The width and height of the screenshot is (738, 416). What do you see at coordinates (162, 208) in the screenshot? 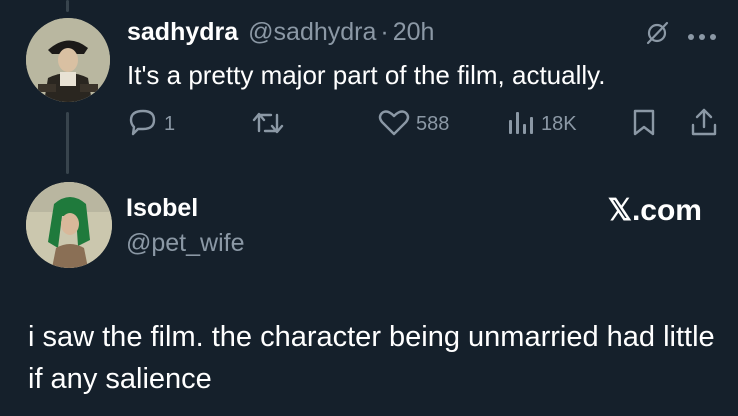
I see `display-name: Isobel` at bounding box center [162, 208].